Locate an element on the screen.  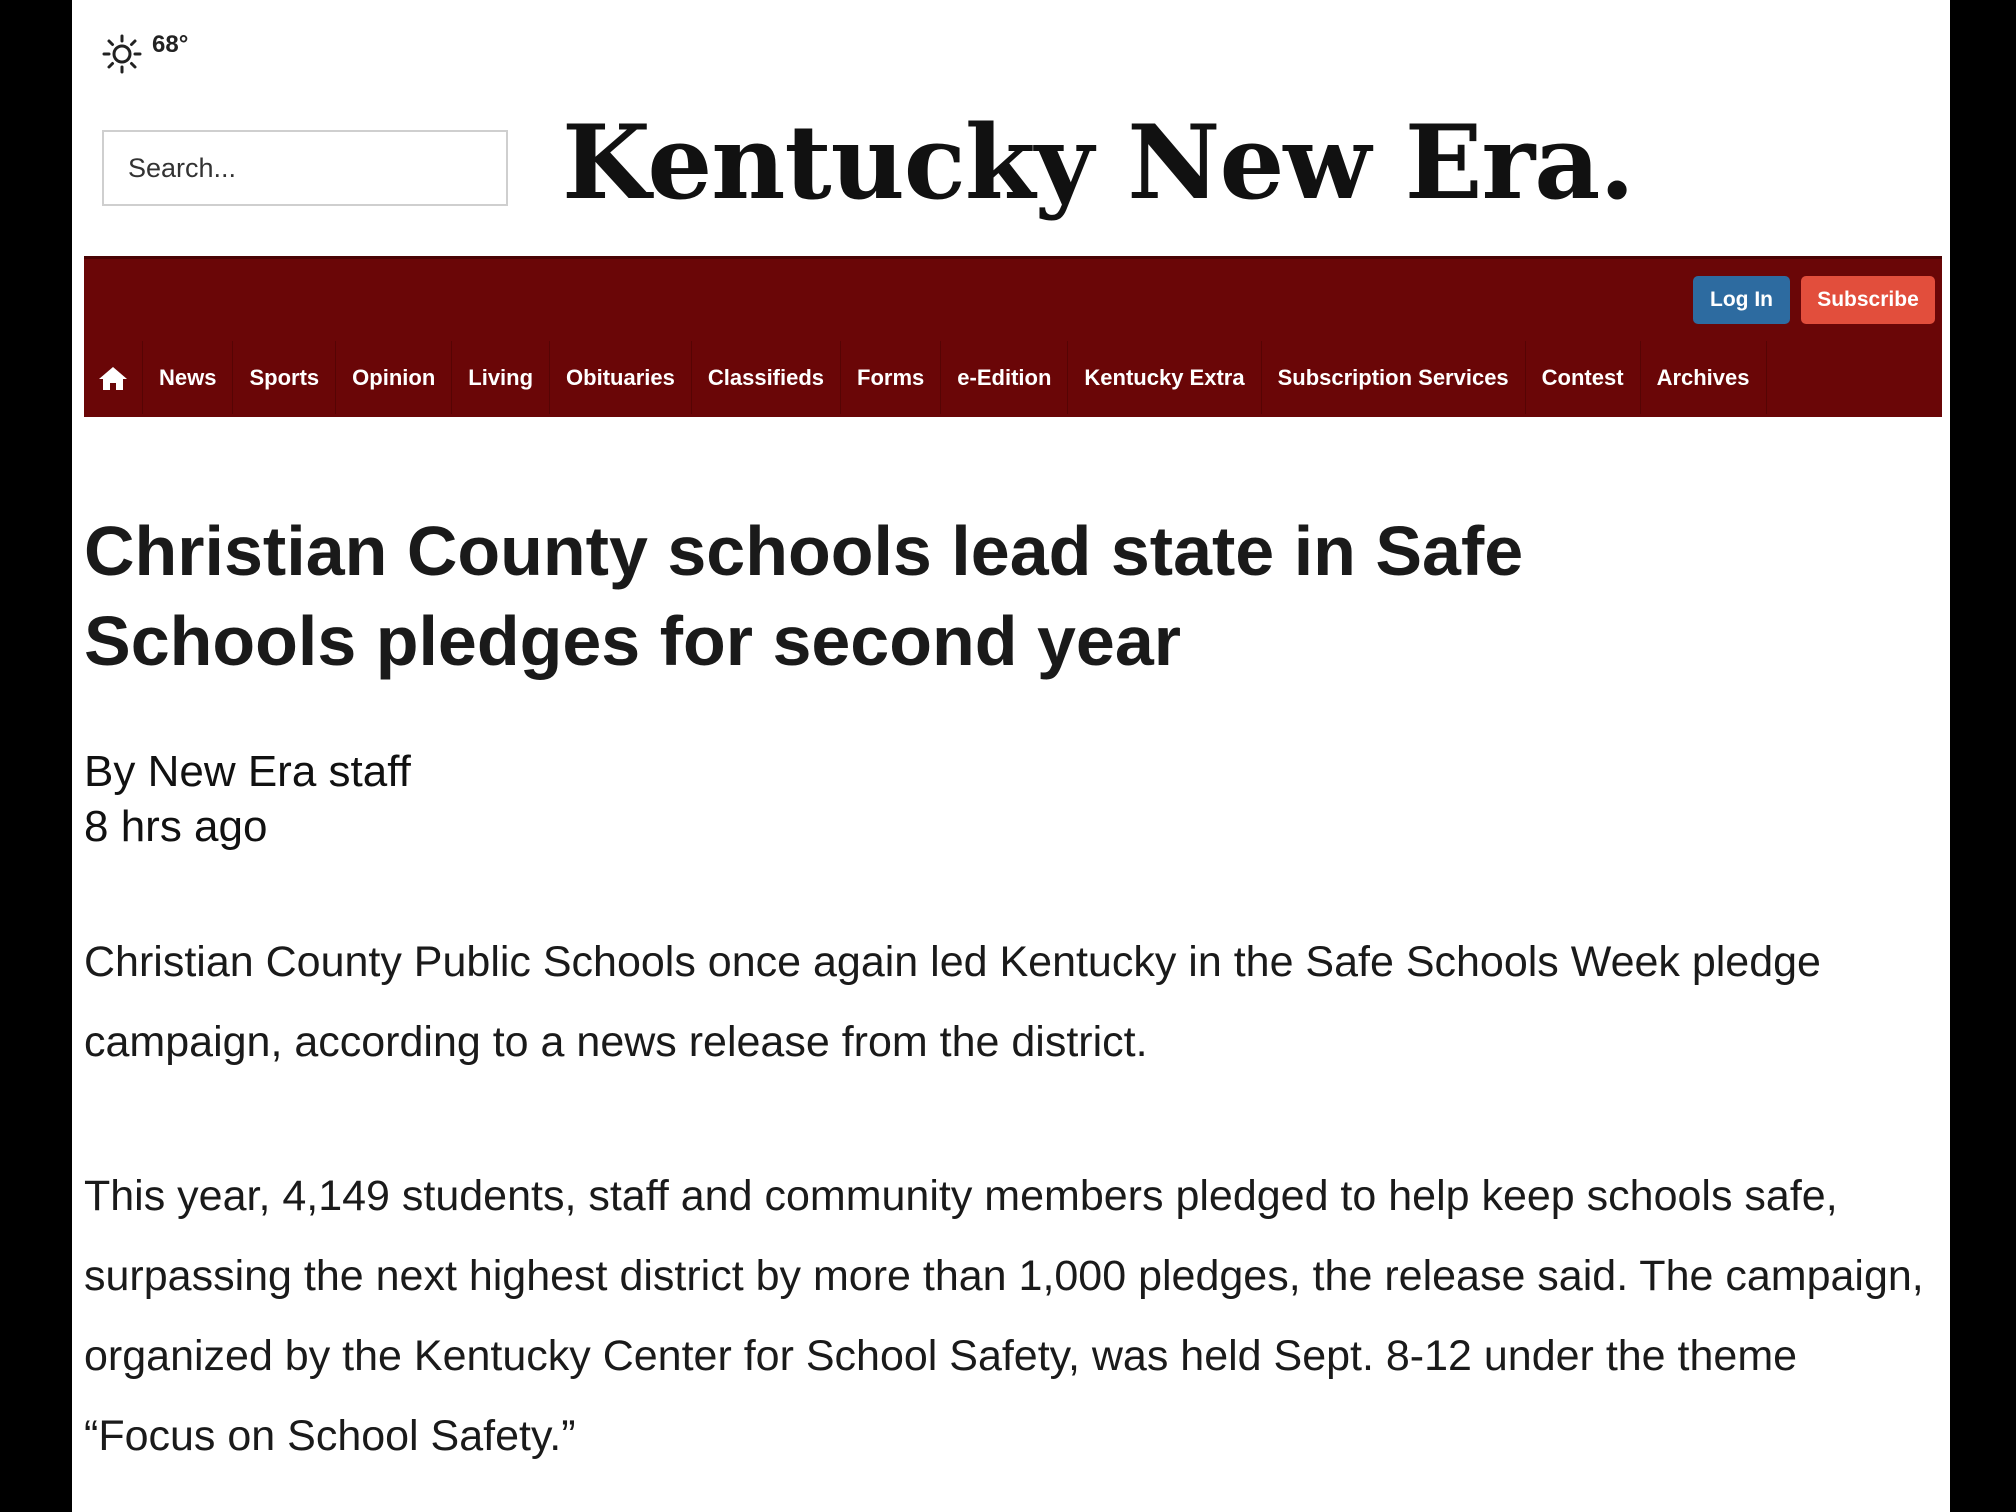
login-button: Log In is located at coordinates (1741, 300).